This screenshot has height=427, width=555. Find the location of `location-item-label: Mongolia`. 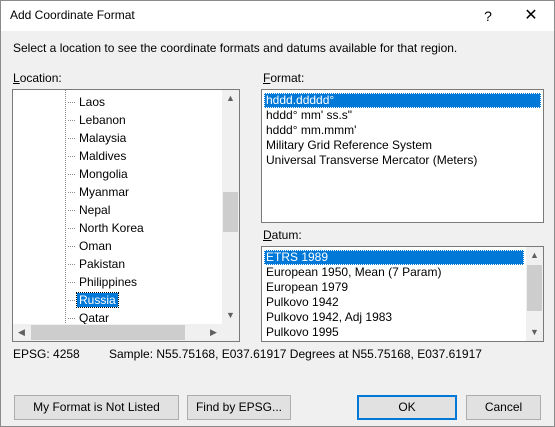

location-item-label: Mongolia is located at coordinates (103, 174).